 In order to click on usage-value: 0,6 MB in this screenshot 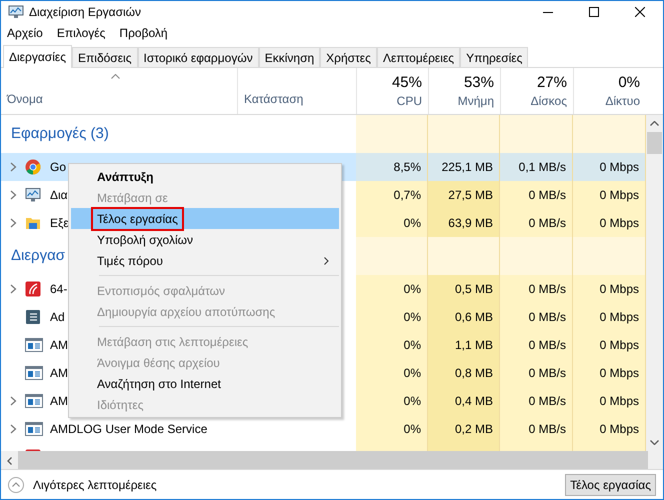, I will do `click(473, 317)`.